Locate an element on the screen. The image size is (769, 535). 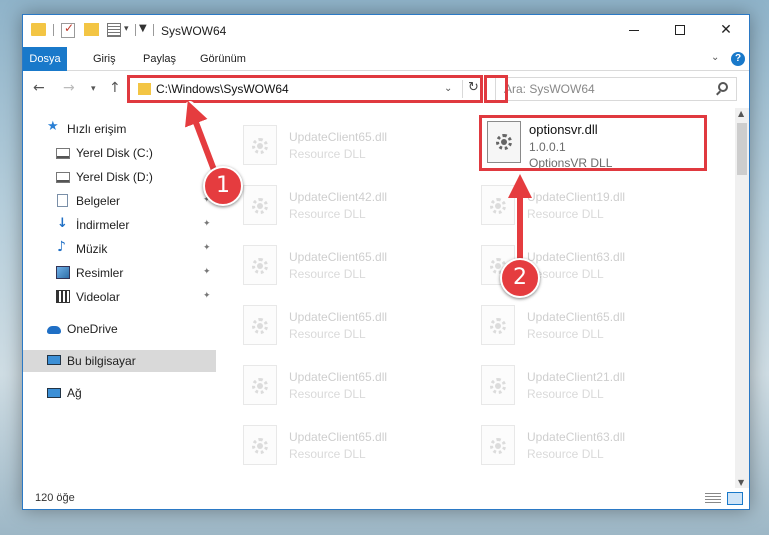
music-icon: ♪ is located at coordinates (61, 247).